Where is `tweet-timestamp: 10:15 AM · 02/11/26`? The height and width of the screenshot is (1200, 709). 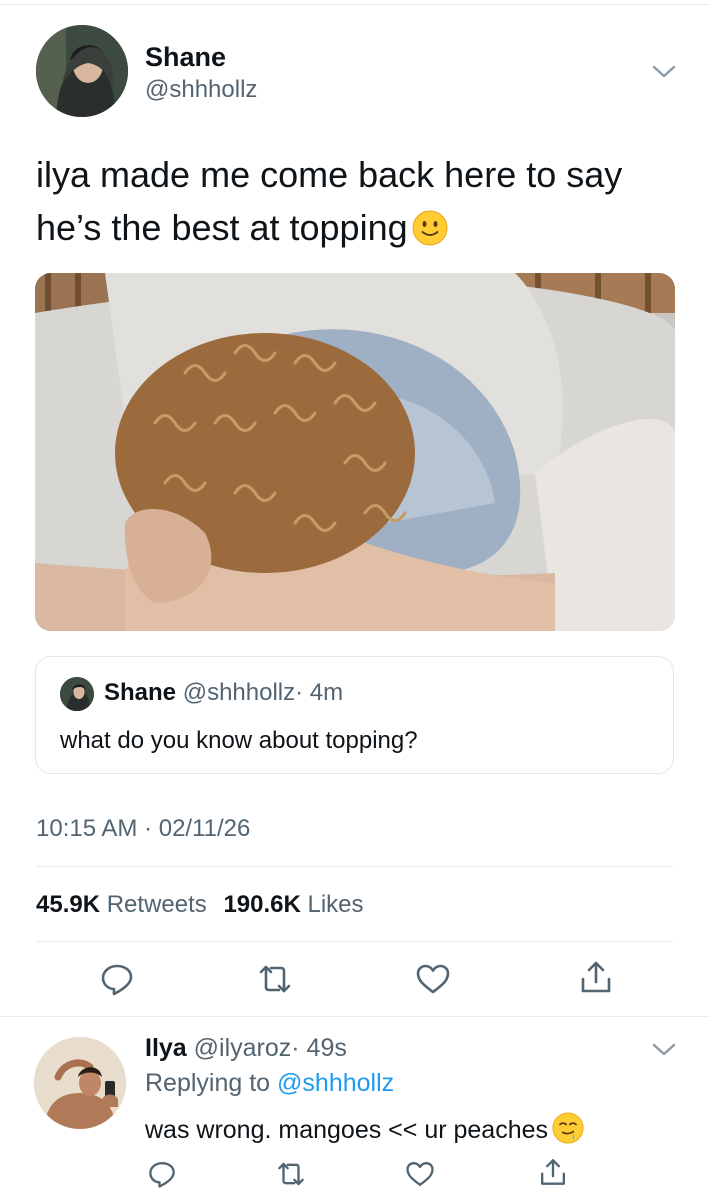 tweet-timestamp: 10:15 AM · 02/11/26 is located at coordinates (143, 828).